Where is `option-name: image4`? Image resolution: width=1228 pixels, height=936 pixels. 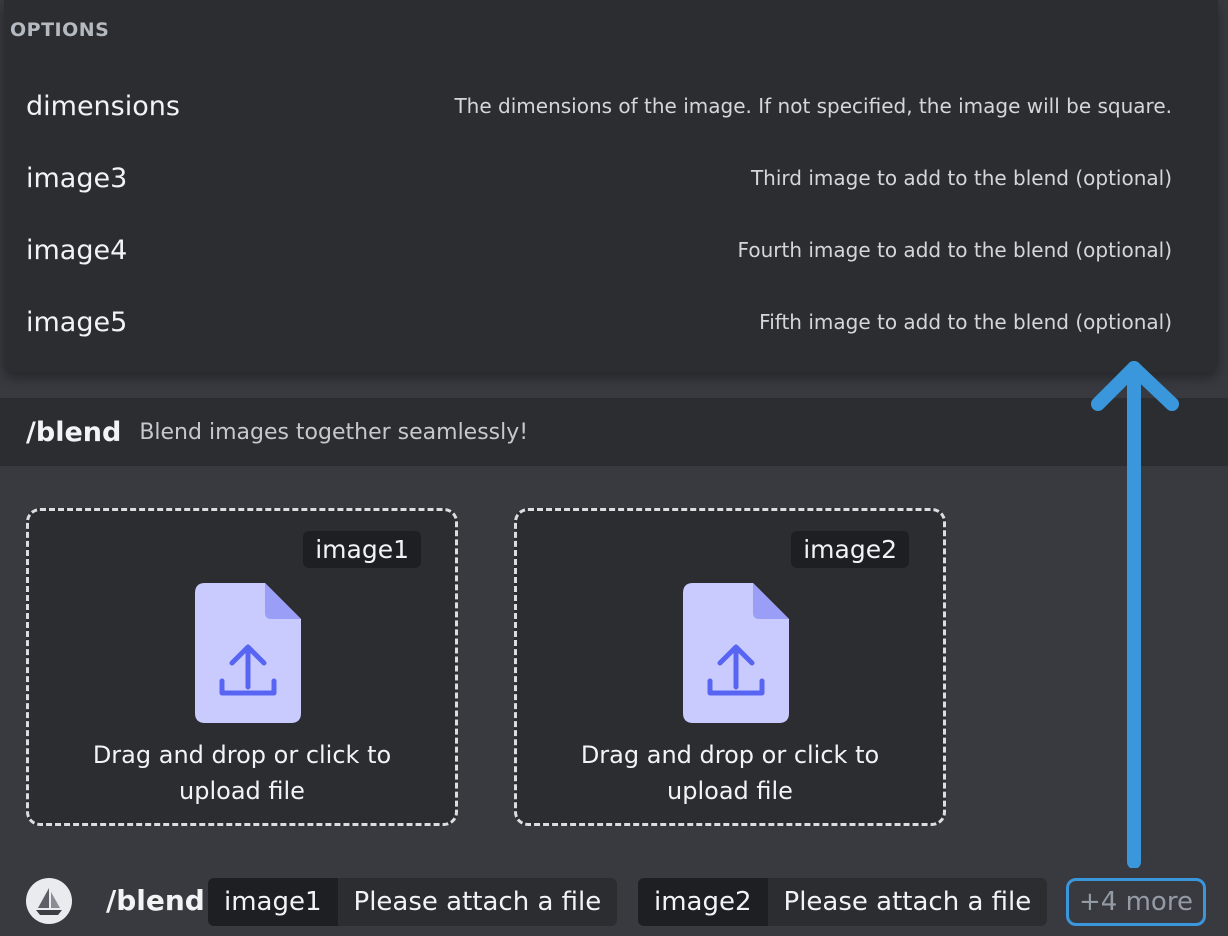 option-name: image4 is located at coordinates (77, 250).